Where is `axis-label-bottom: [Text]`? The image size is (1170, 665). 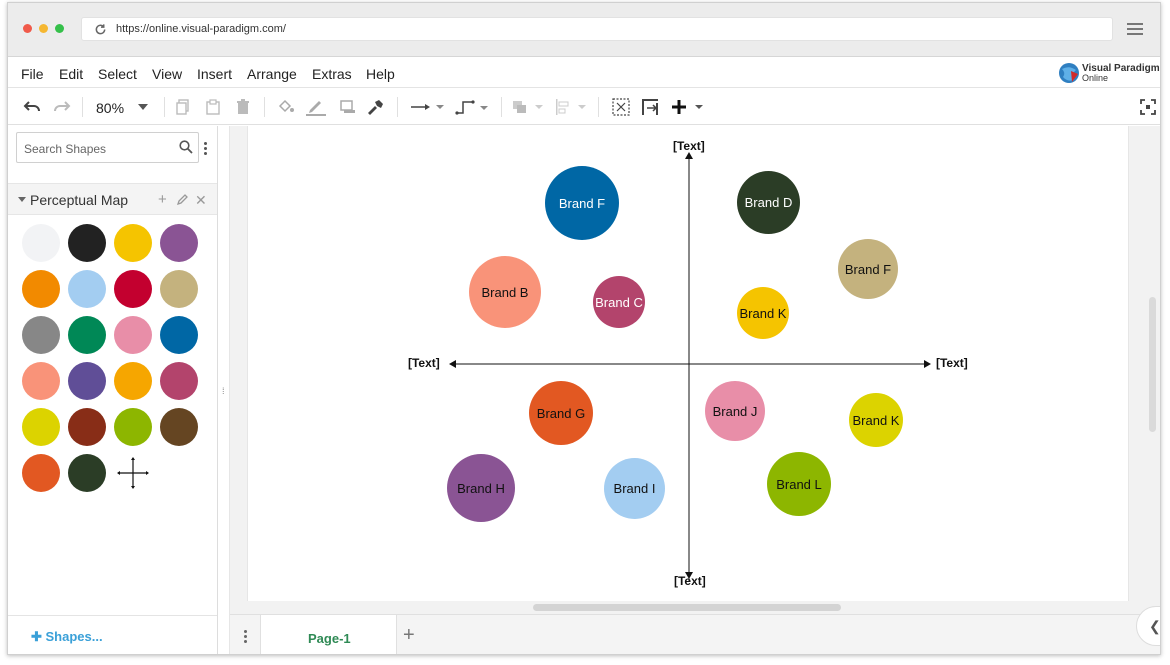
axis-label-bottom: [Text] is located at coordinates (690, 581).